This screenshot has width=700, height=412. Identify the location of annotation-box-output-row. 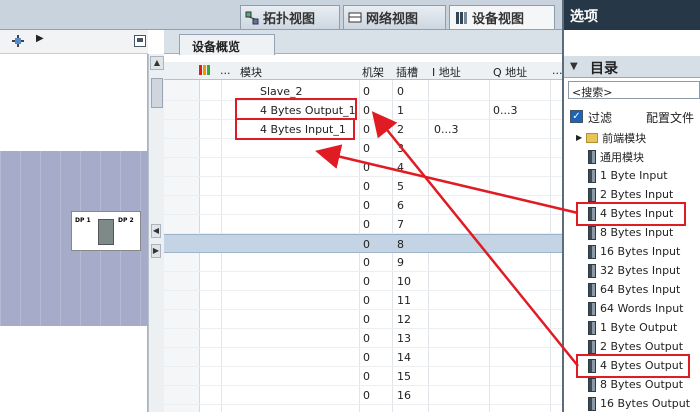
(296, 109).